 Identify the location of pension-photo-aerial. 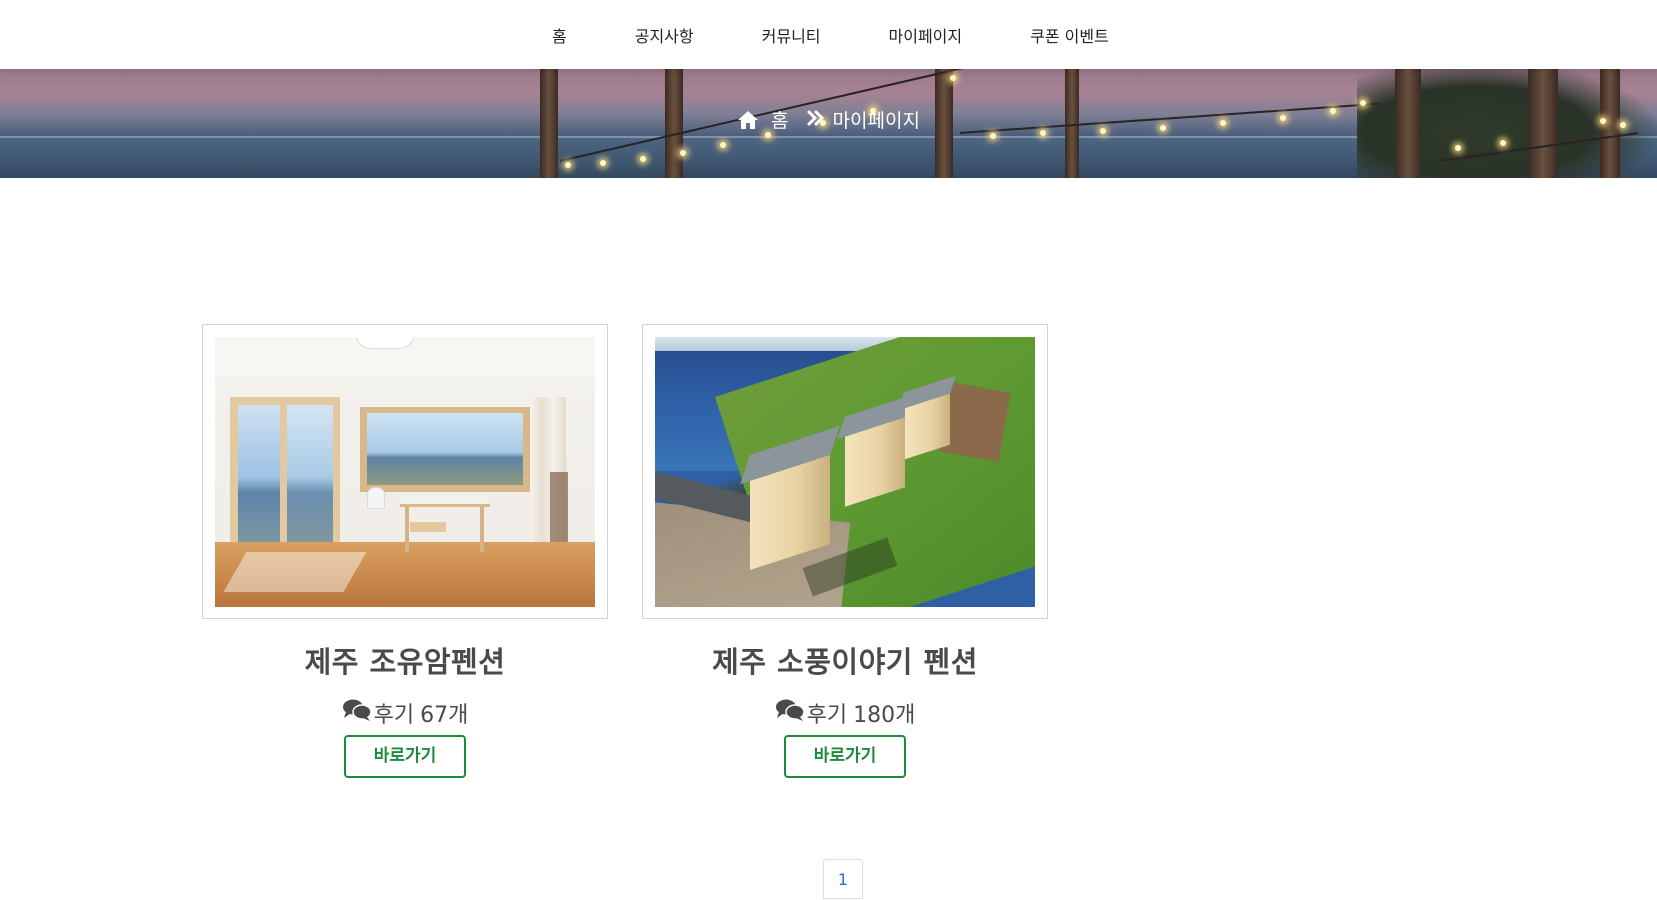
(845, 472).